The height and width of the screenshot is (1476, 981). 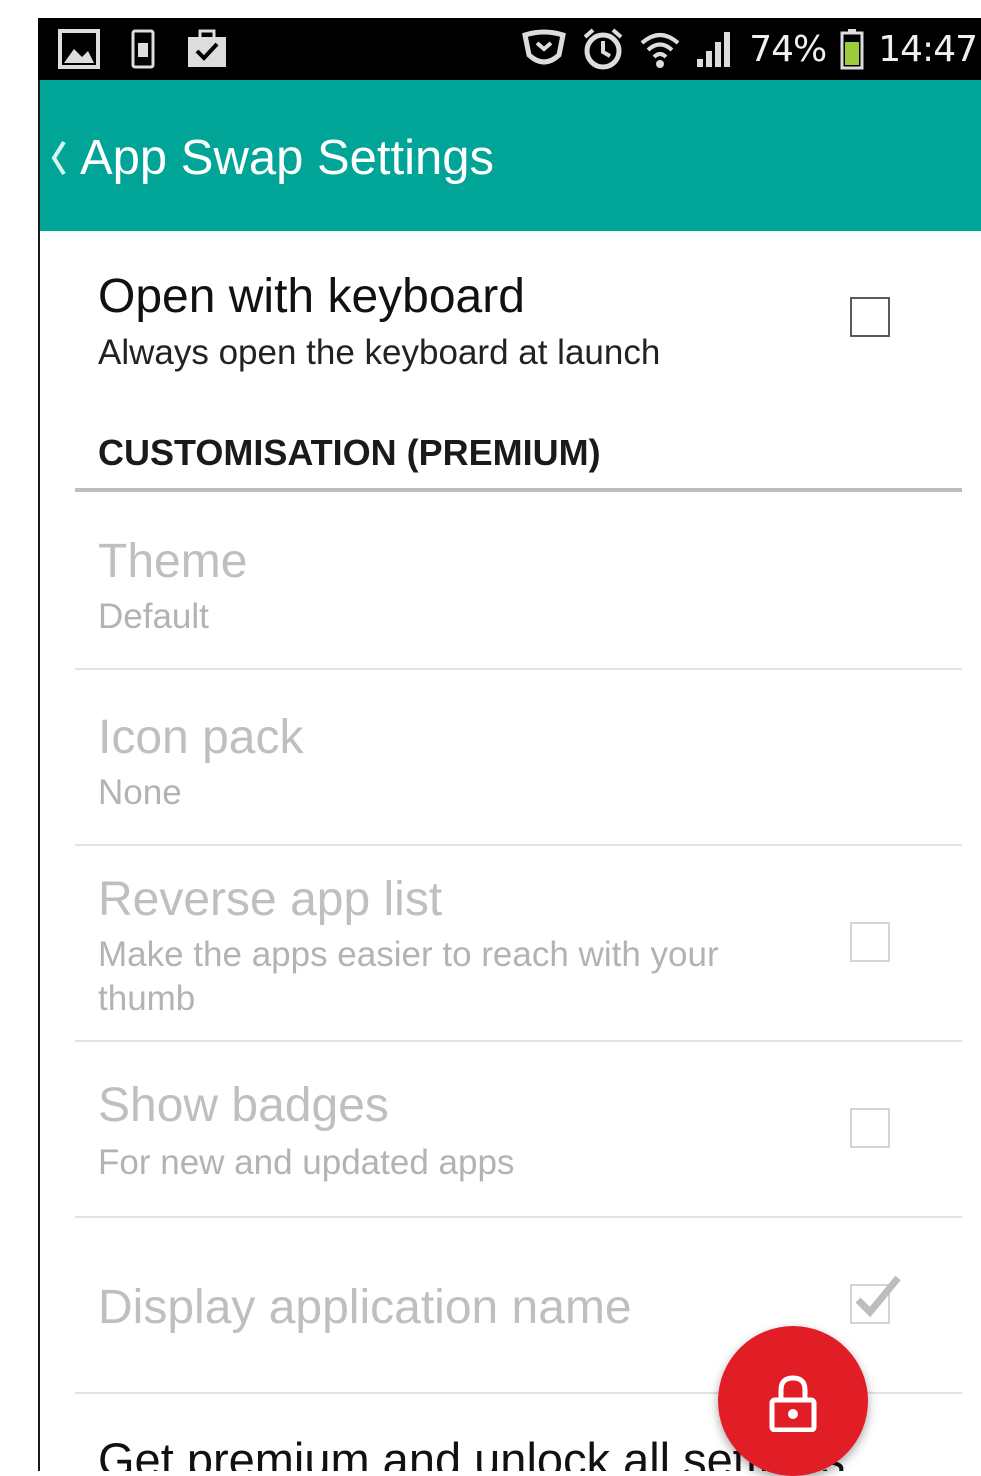 I want to click on battery-percent: 74%, so click(x=788, y=49).